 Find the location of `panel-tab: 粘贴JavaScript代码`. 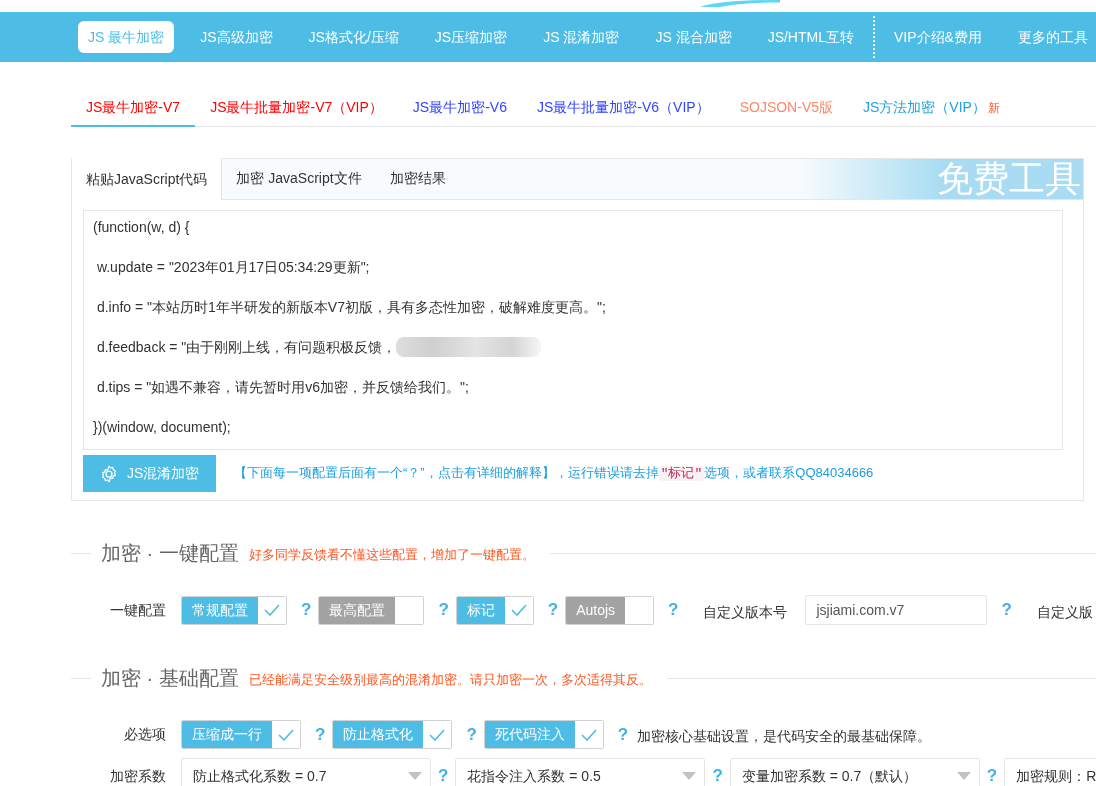

panel-tab: 粘贴JavaScript代码 is located at coordinates (147, 179).